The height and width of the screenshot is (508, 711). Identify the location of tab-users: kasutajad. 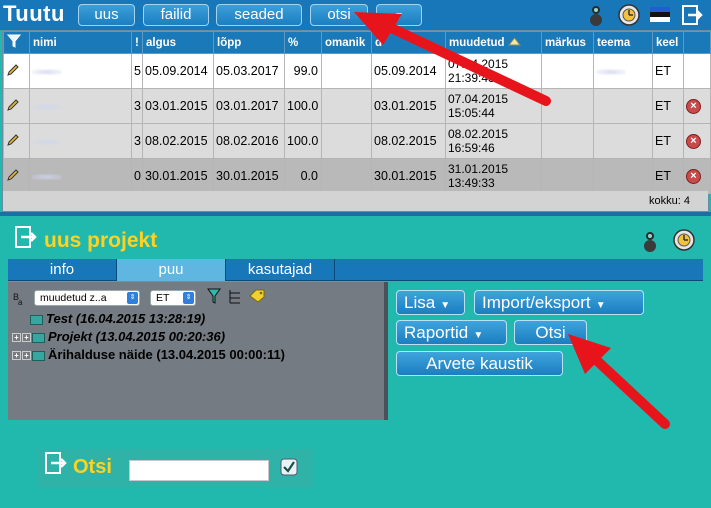
(280, 270).